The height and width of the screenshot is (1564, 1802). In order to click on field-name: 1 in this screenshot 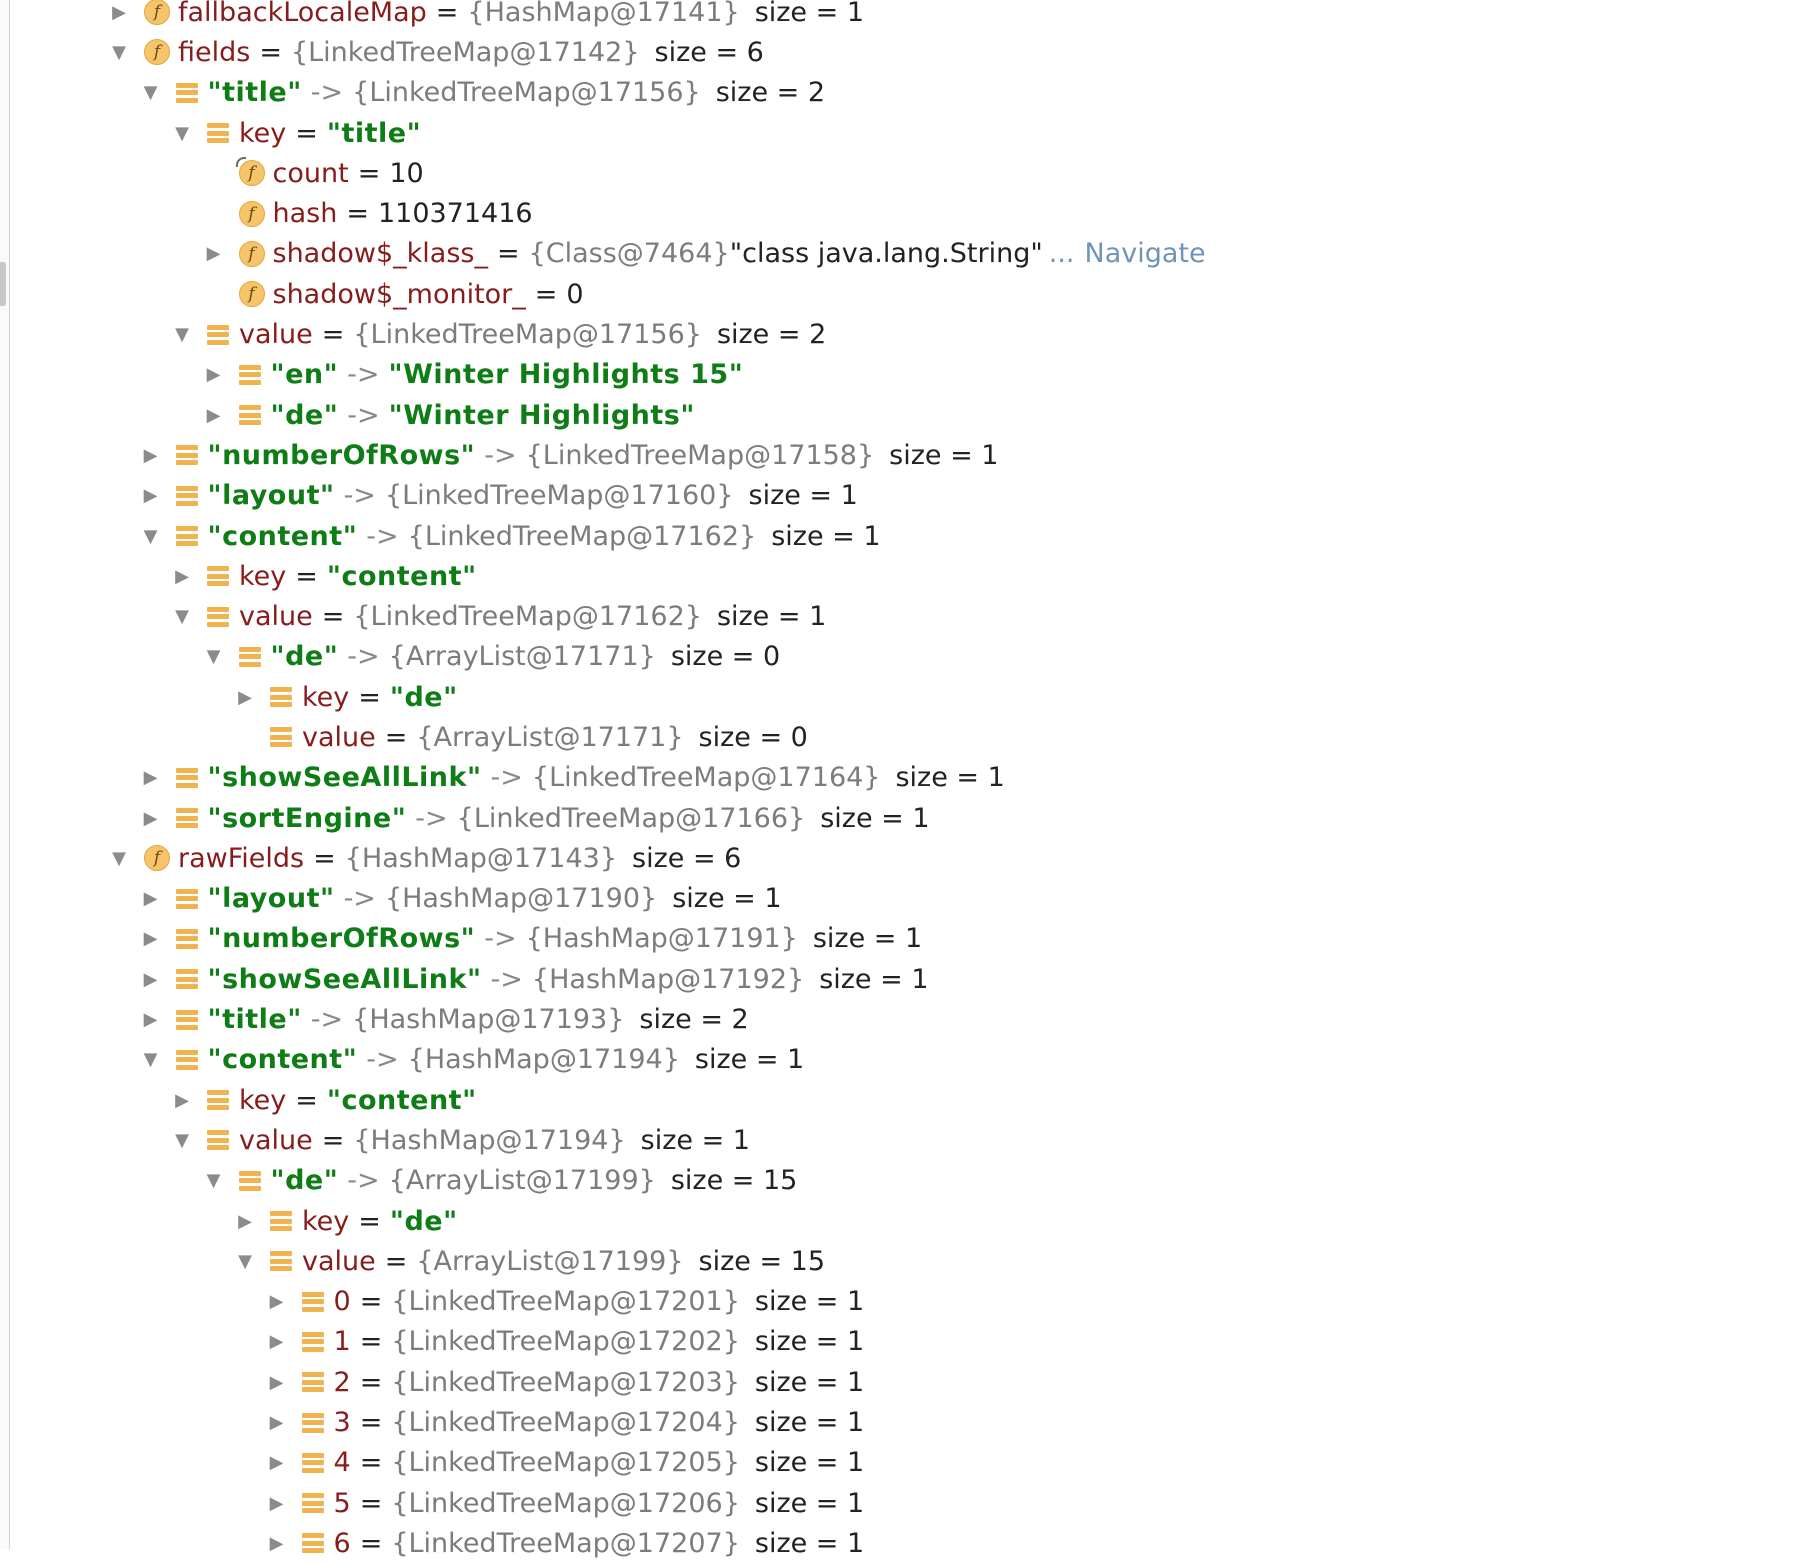, I will do `click(342, 1342)`.